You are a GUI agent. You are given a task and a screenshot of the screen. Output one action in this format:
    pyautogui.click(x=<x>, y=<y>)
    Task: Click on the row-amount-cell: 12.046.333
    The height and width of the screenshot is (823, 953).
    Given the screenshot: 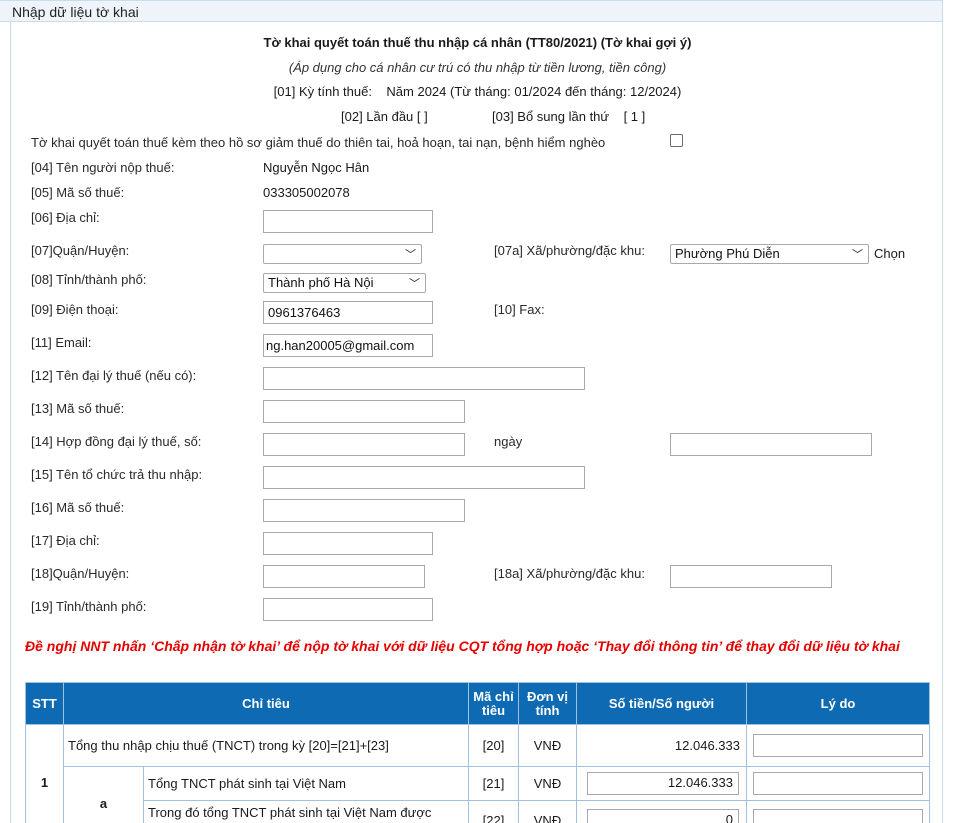 What is the action you would take?
    pyautogui.click(x=661, y=783)
    